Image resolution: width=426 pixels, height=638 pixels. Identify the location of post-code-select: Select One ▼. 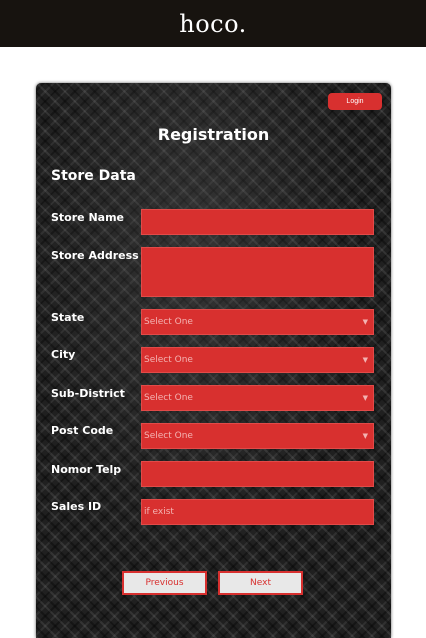
(257, 436).